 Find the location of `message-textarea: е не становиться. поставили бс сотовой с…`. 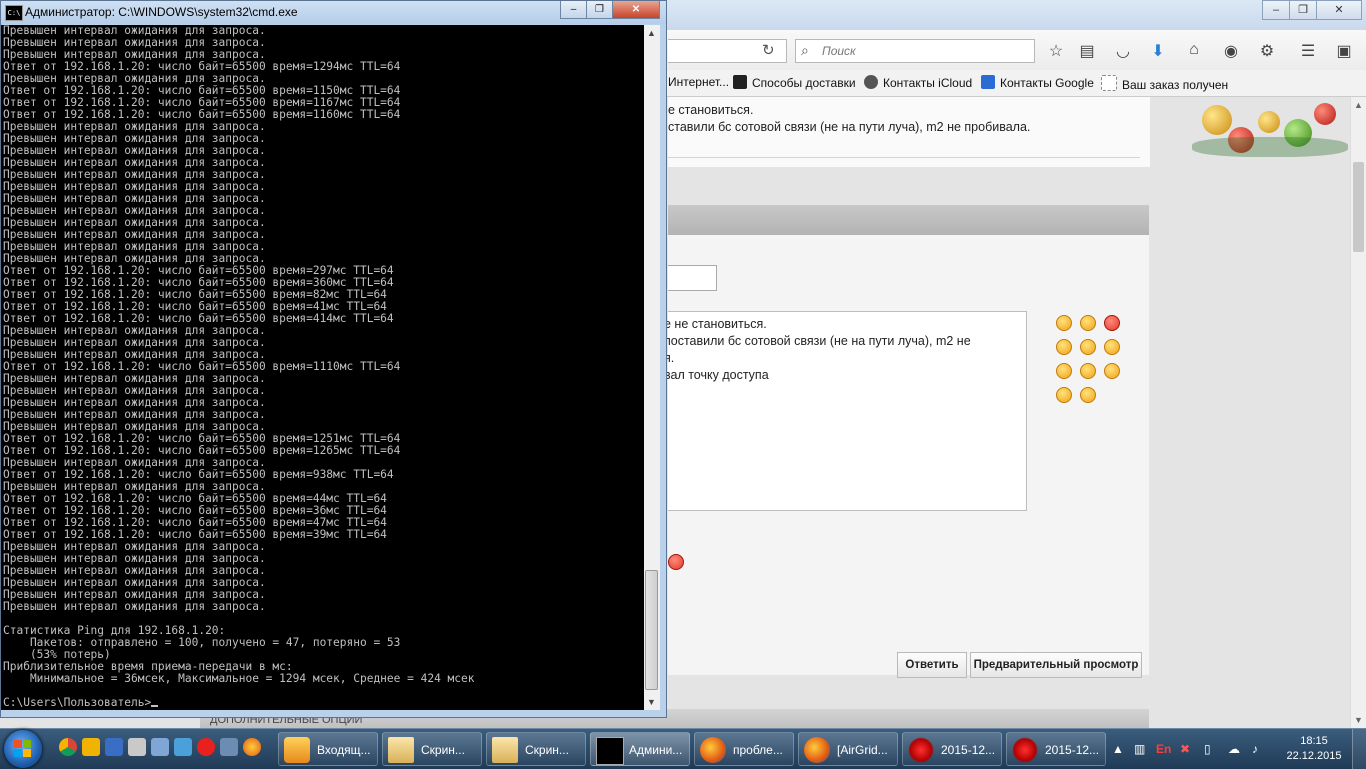

message-textarea: е не становиться. поставили бс сотовой с… is located at coordinates (845, 411).